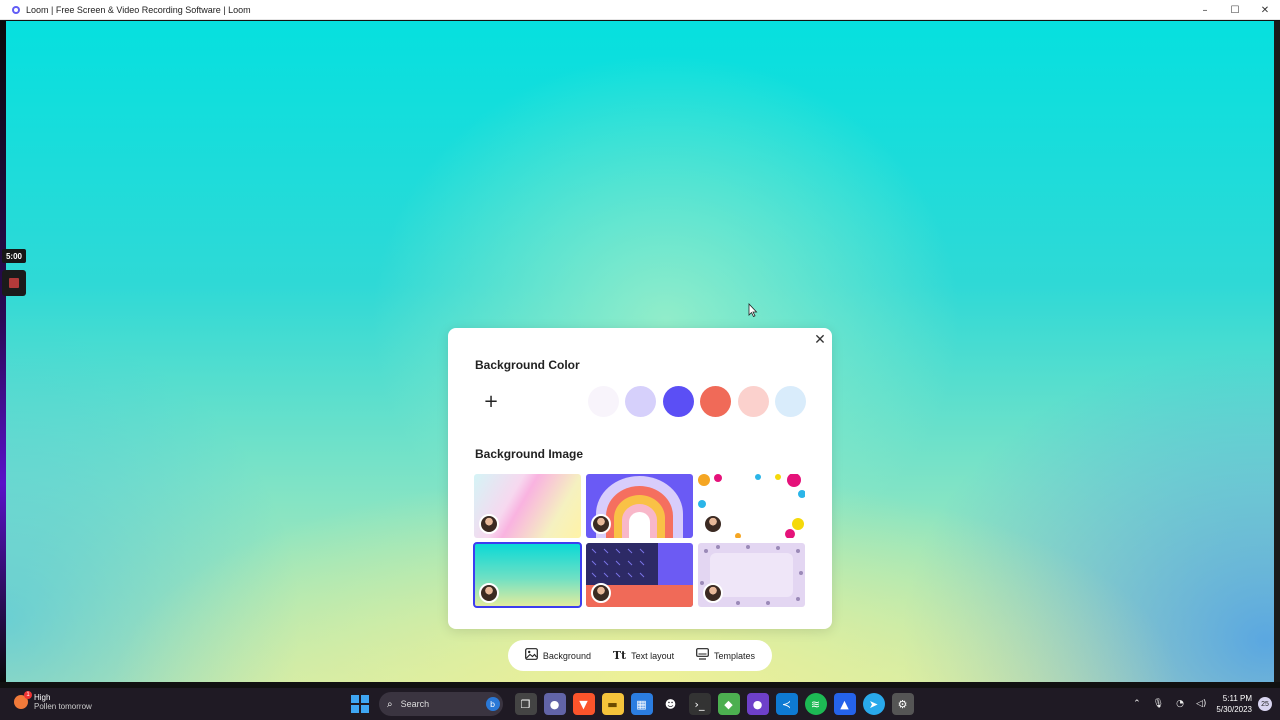 The width and height of the screenshot is (1280, 720). I want to click on close-window-button: ✕, so click(1265, 10).